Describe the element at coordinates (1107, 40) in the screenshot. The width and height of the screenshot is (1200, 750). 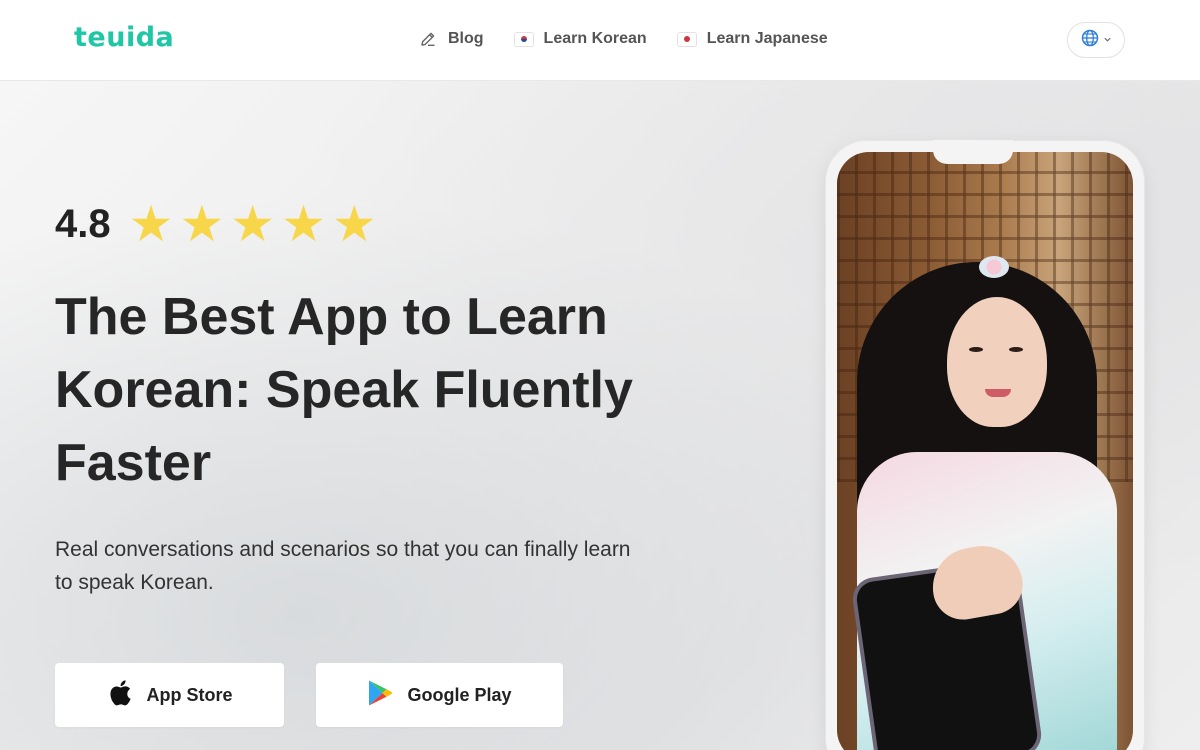
I see `chevron-down-icon` at that location.